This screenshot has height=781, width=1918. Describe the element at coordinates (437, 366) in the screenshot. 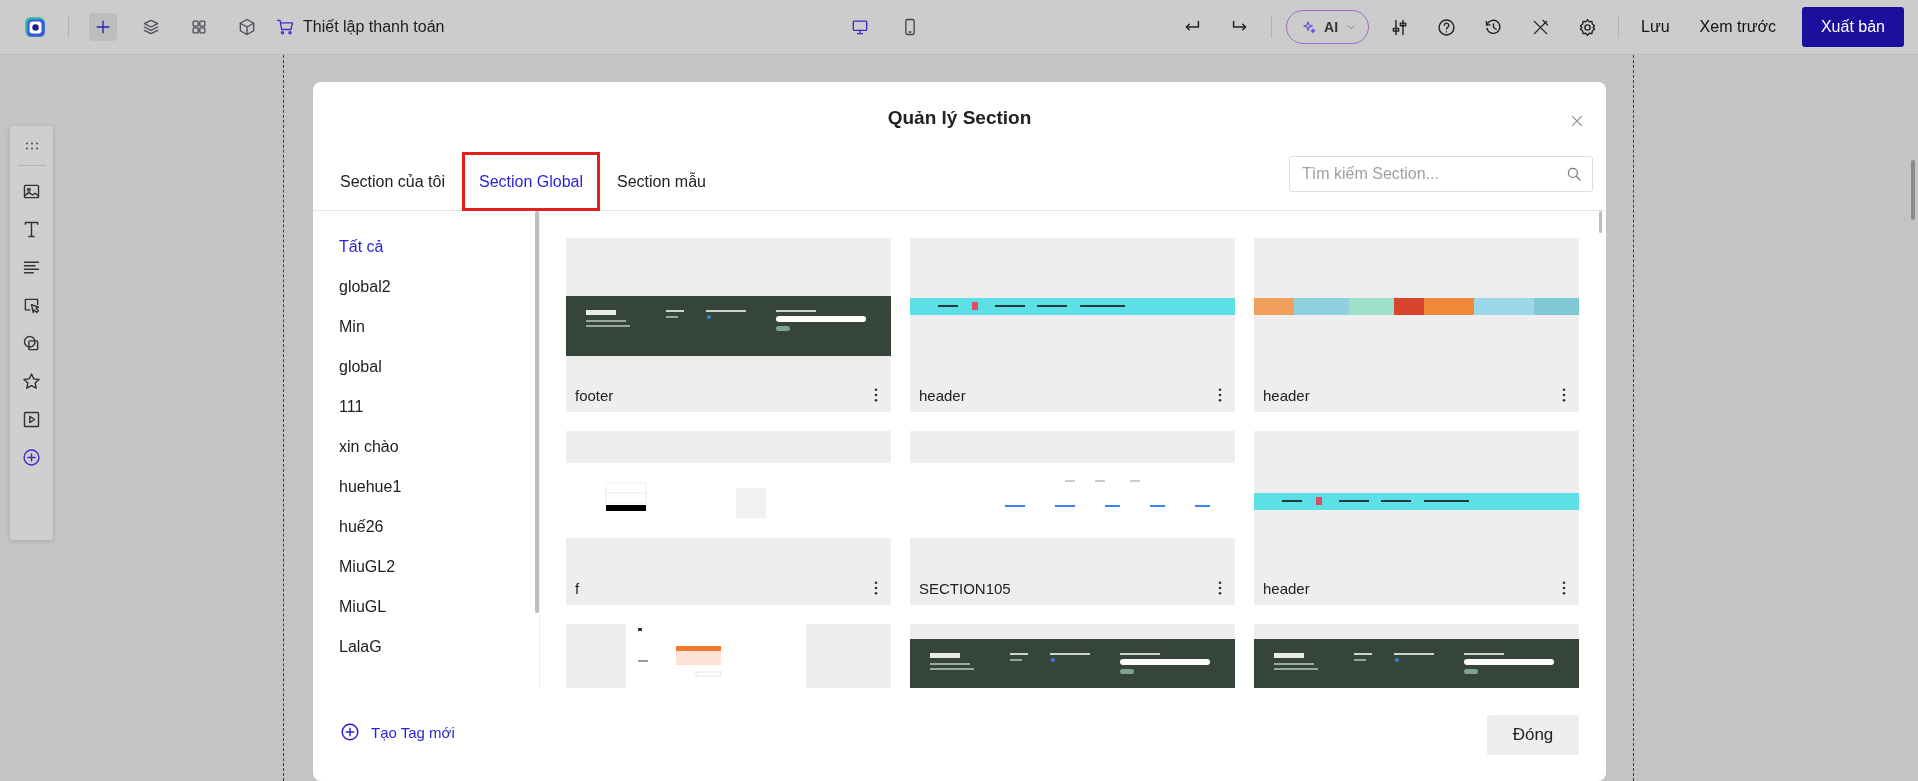

I see `tag-list-item: global` at that location.